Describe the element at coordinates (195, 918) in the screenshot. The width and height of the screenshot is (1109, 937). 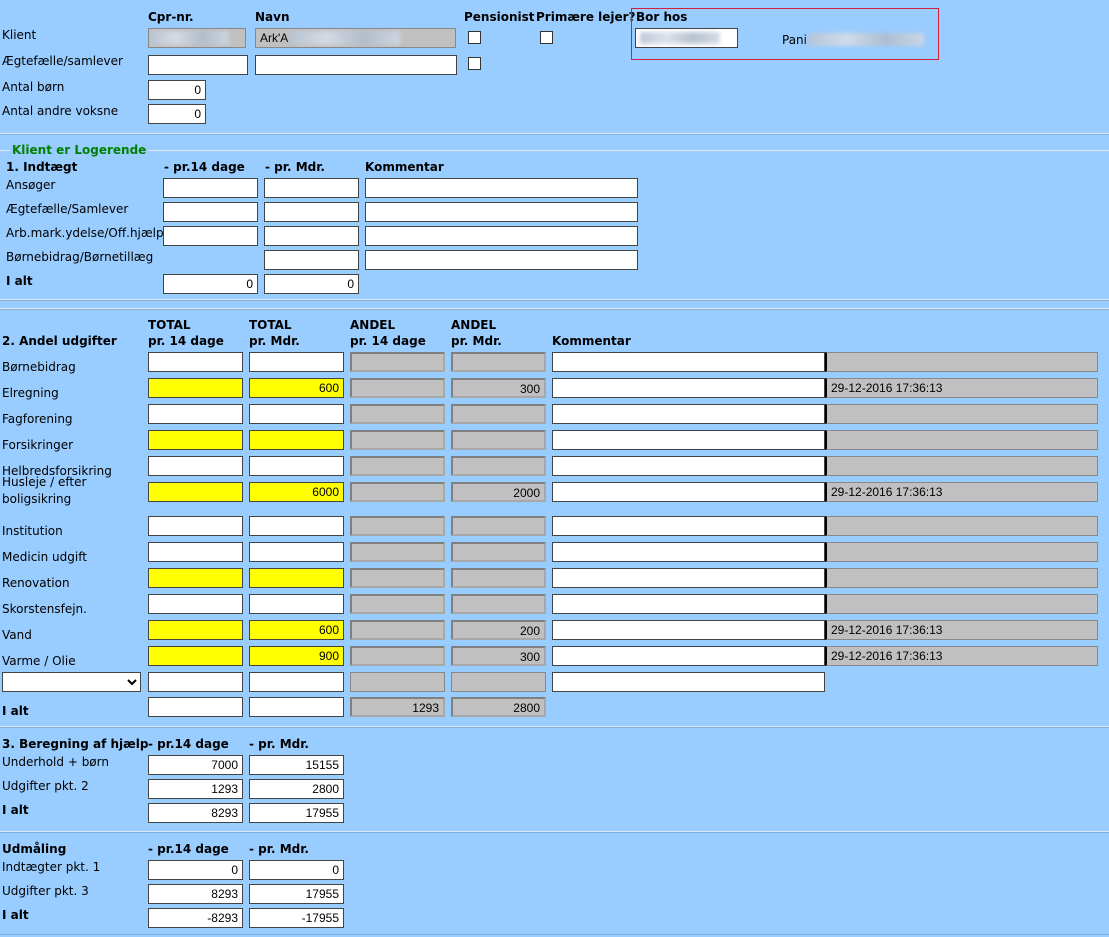
I see `udmaaling-total-14: -8293` at that location.